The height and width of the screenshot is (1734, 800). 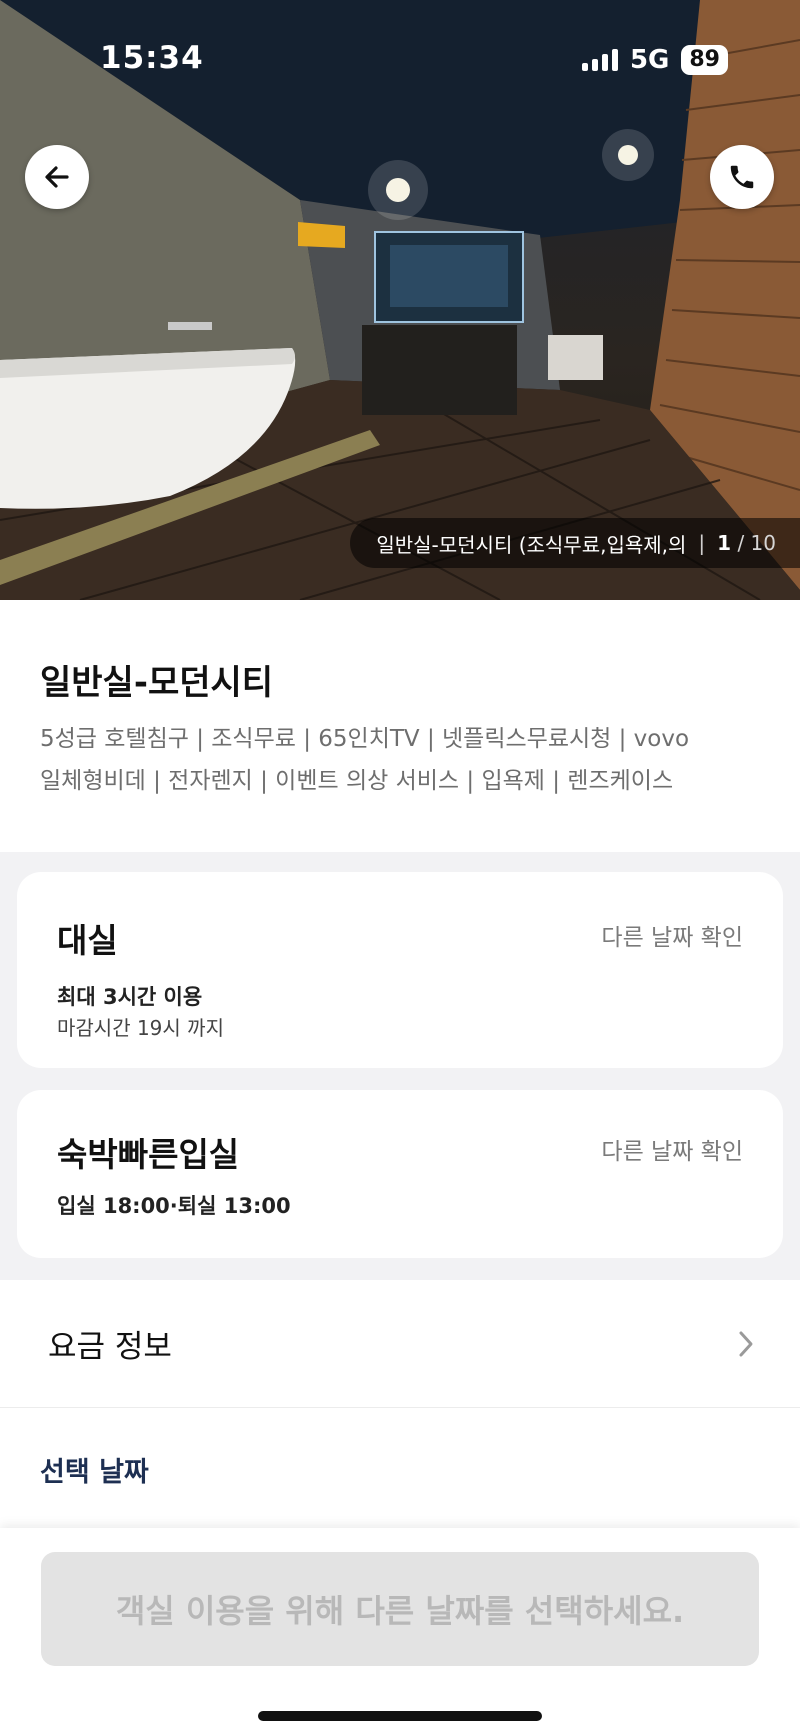 What do you see at coordinates (400, 1344) in the screenshot?
I see `rate-info-row: 요금 정보` at bounding box center [400, 1344].